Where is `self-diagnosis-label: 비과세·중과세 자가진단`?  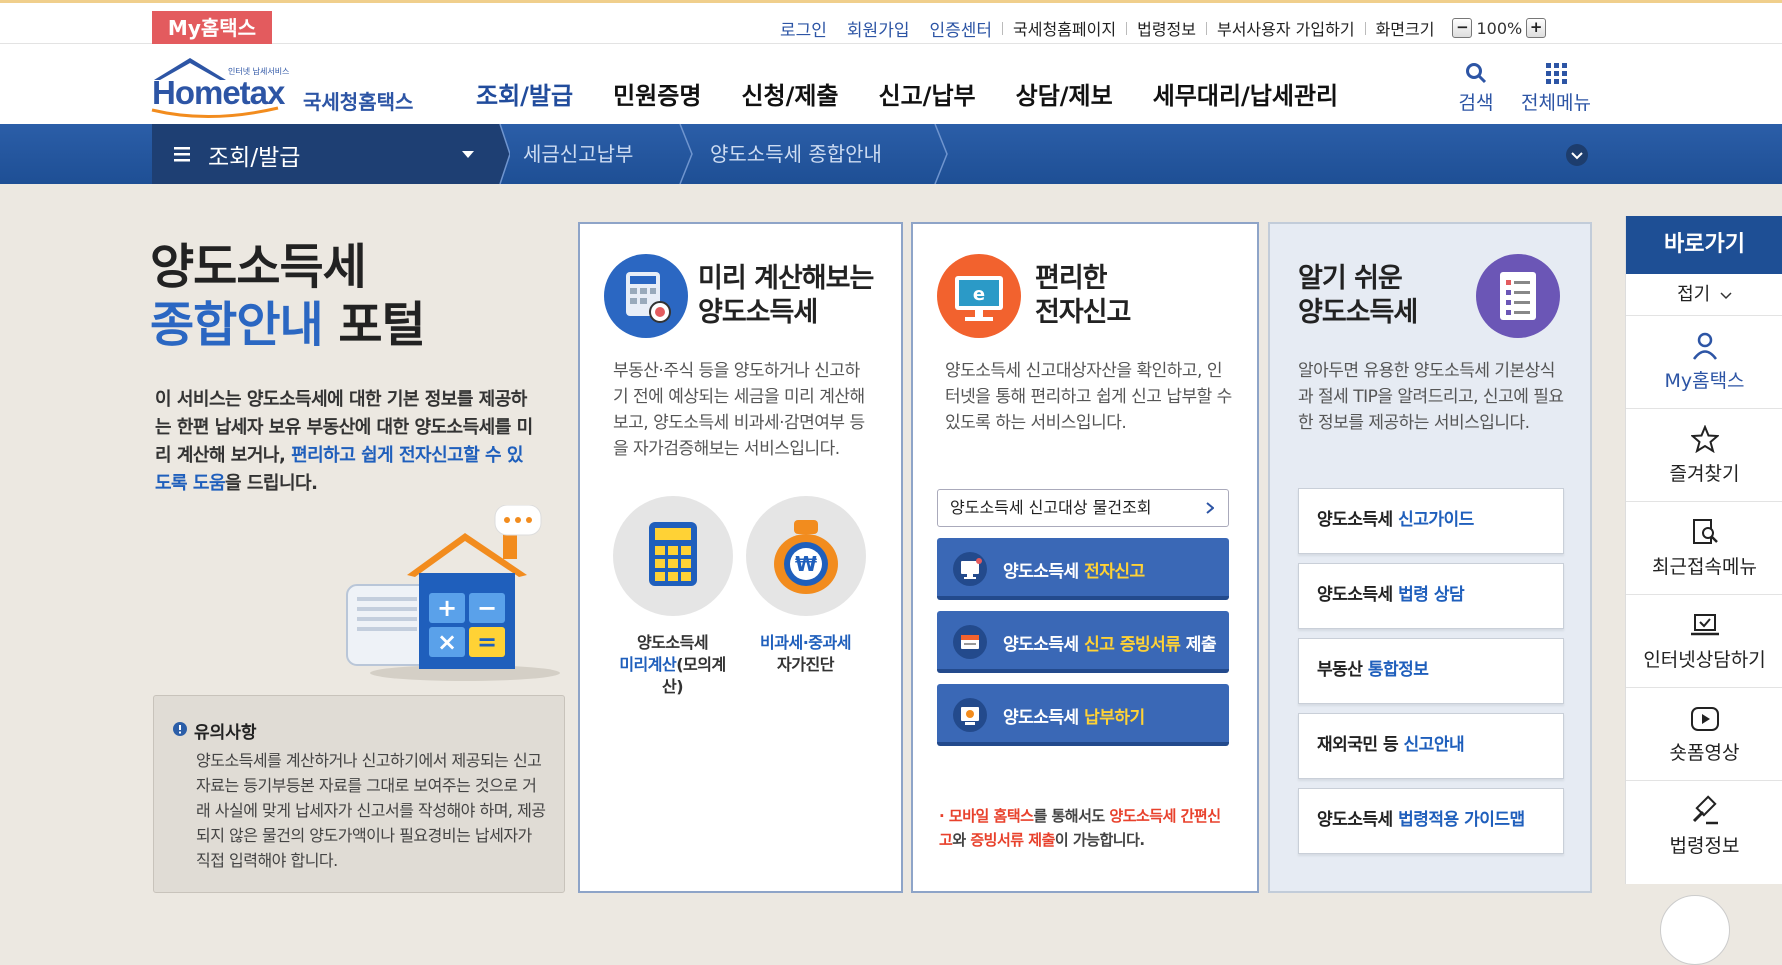 self-diagnosis-label: 비과세·중과세 자가진단 is located at coordinates (805, 654).